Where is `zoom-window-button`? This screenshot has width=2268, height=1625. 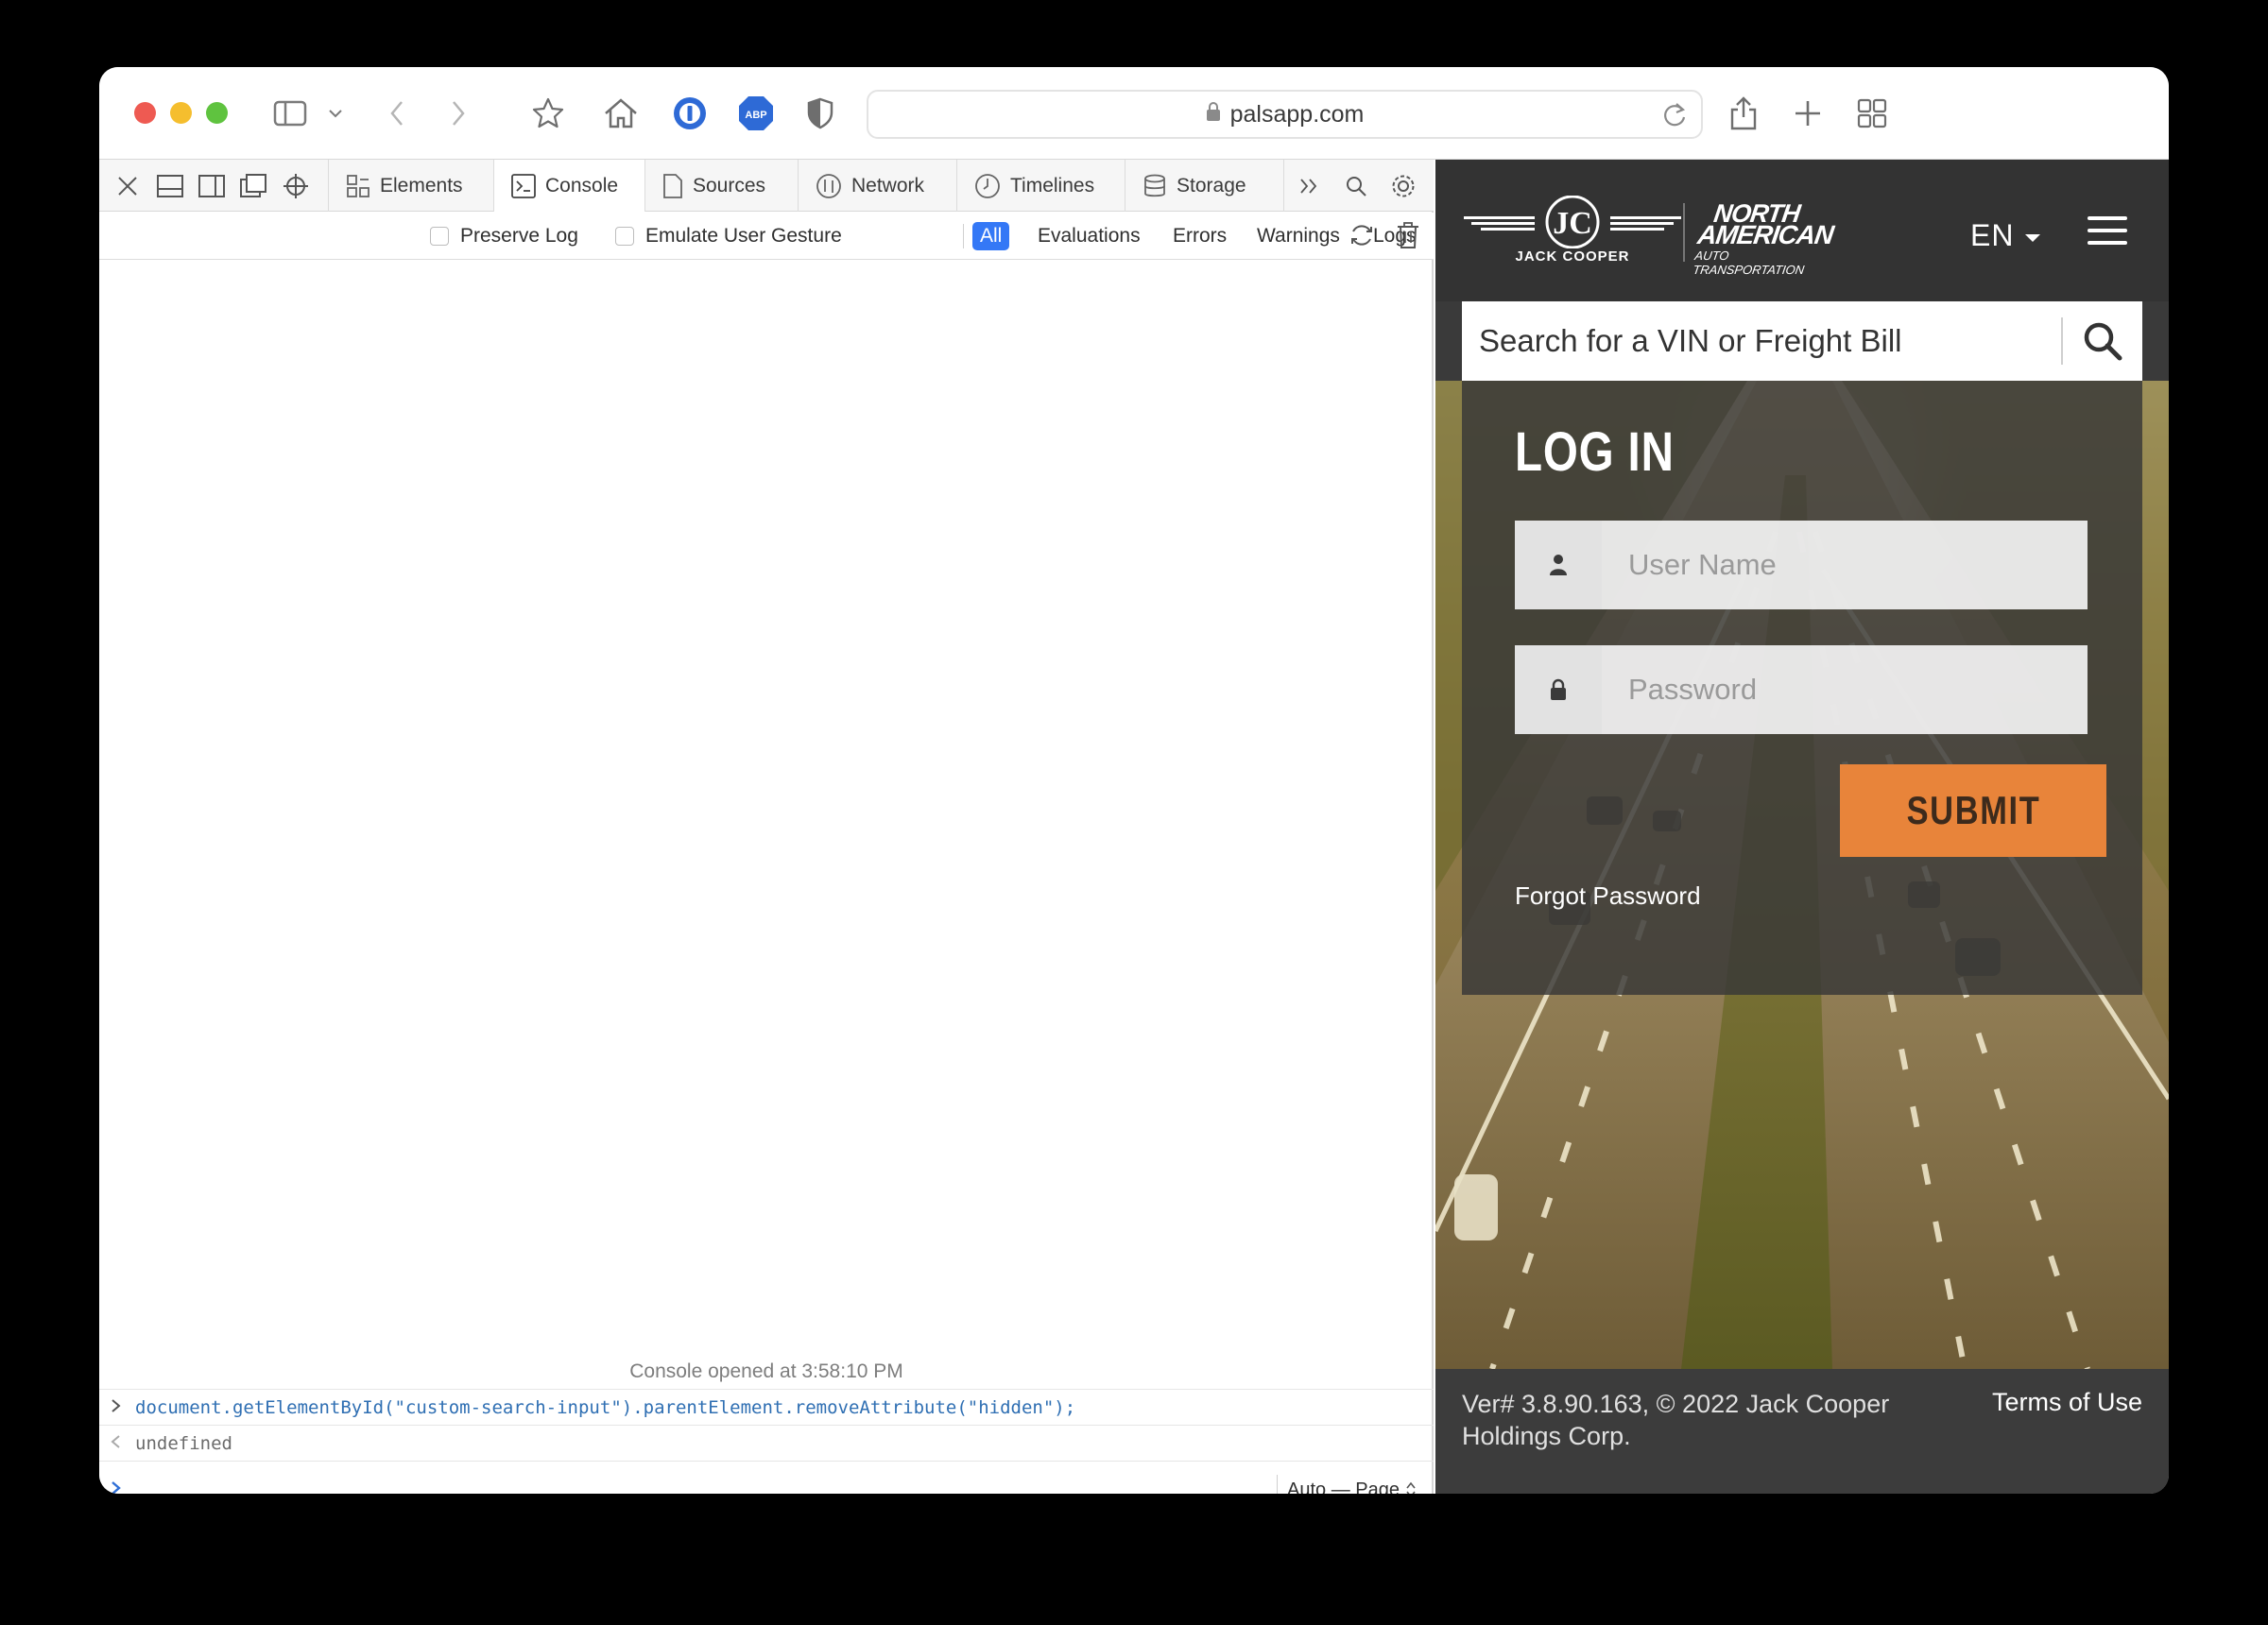
zoom-window-button is located at coordinates (217, 113).